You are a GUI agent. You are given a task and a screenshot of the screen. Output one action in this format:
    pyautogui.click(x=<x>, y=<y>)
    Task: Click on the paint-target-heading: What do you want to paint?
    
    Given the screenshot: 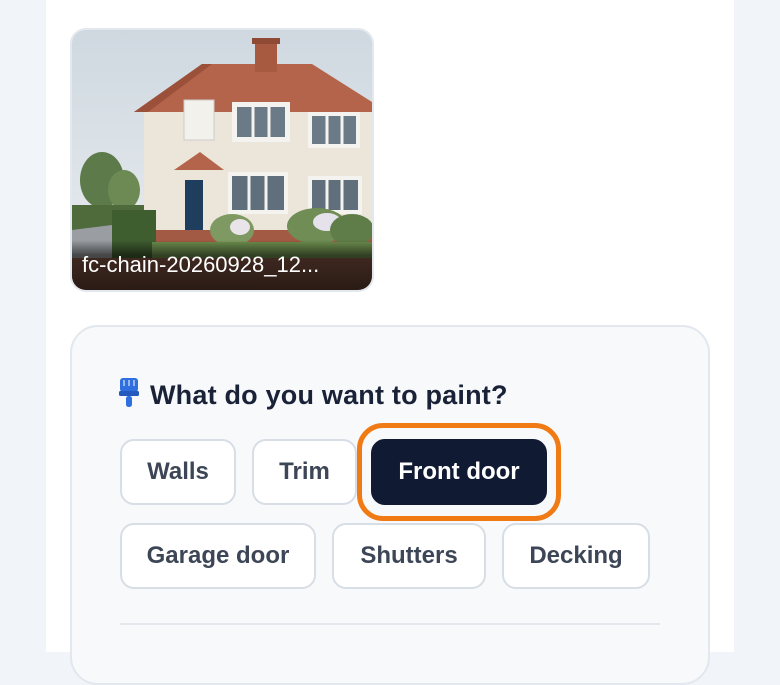 What is the action you would take?
    pyautogui.click(x=313, y=395)
    